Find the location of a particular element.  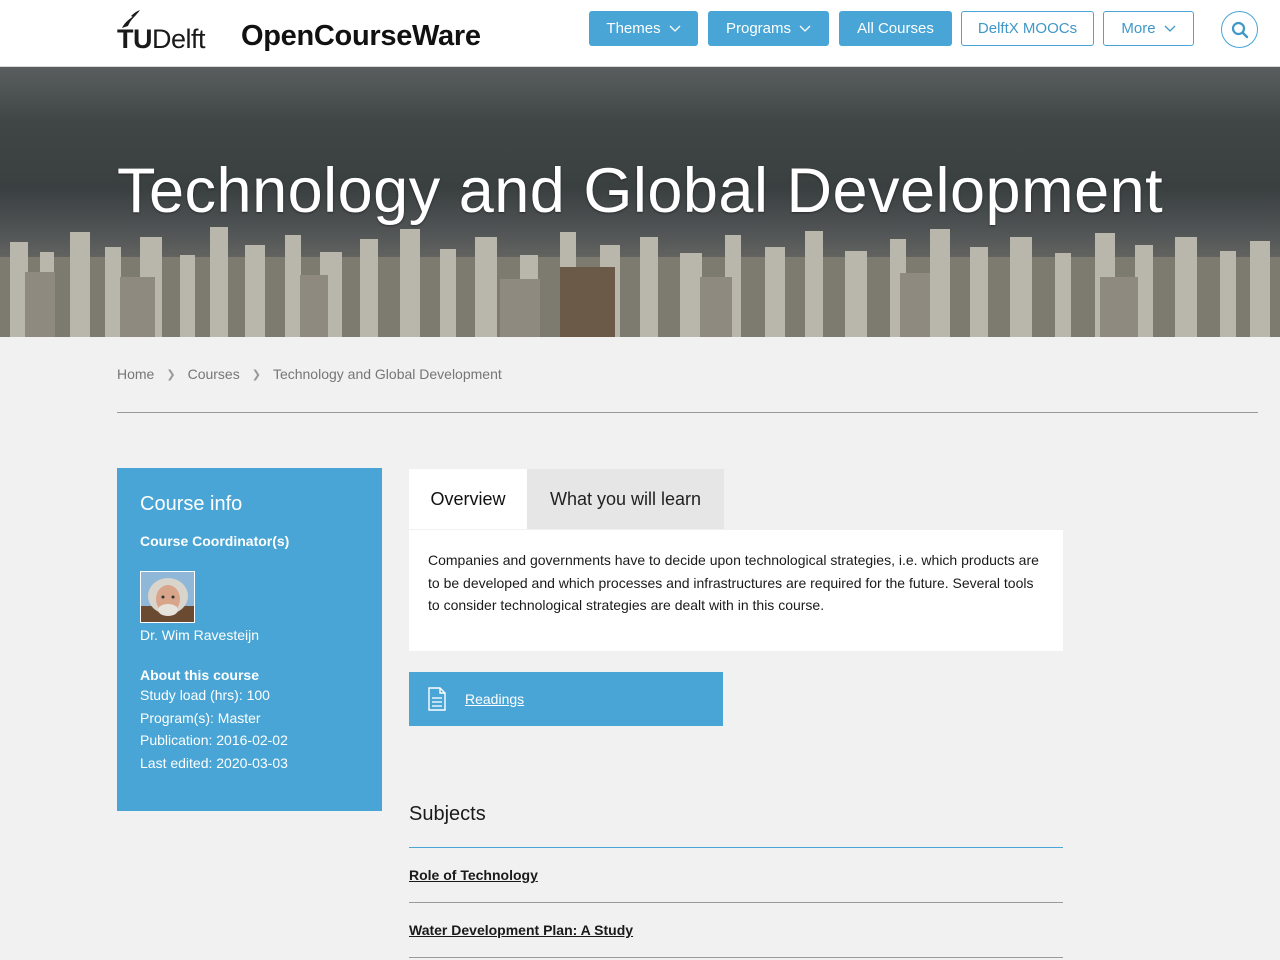

nav-delftx-moocs-label: DelftX MOOCs is located at coordinates (1027, 28).